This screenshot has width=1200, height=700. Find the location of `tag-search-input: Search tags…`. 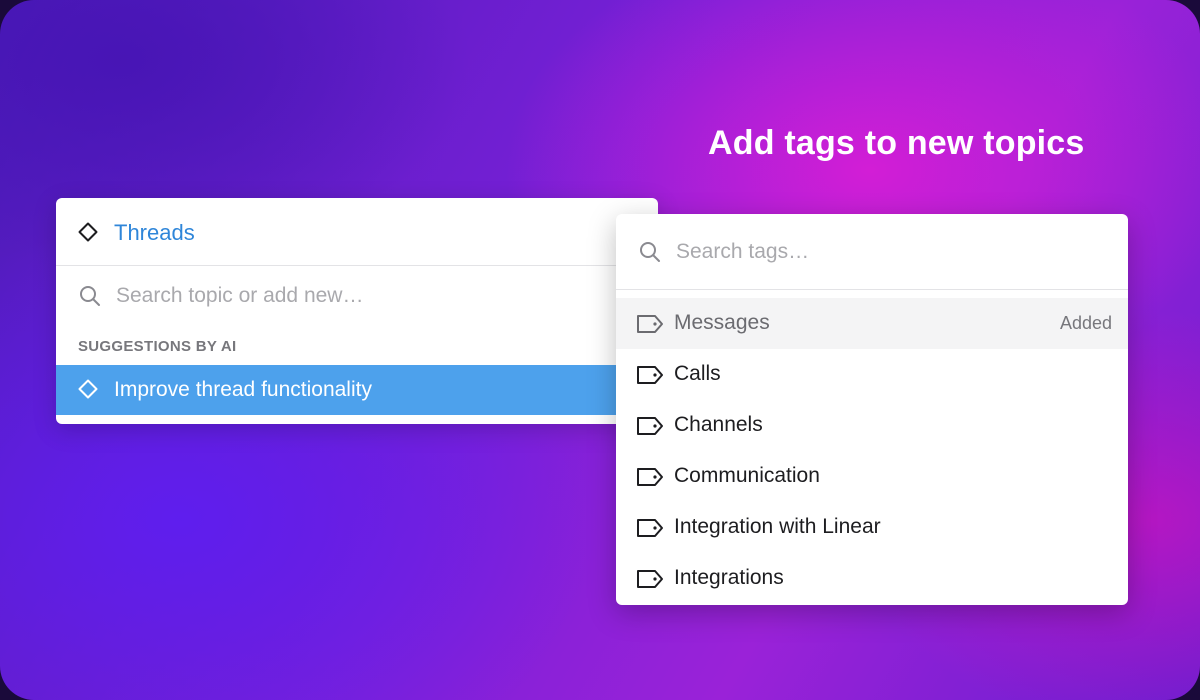

tag-search-input: Search tags… is located at coordinates (872, 252).